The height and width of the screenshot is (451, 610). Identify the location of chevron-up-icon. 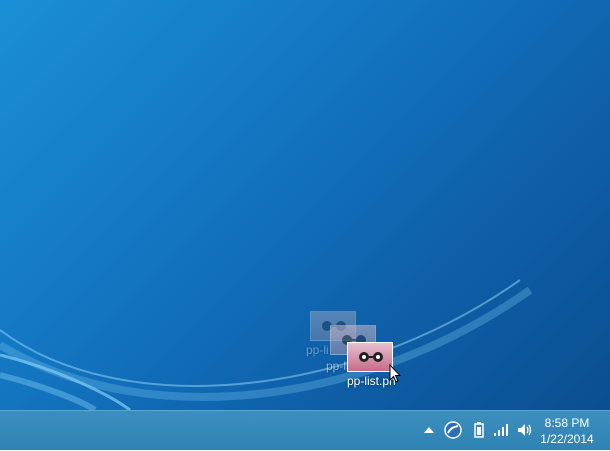
(429, 430).